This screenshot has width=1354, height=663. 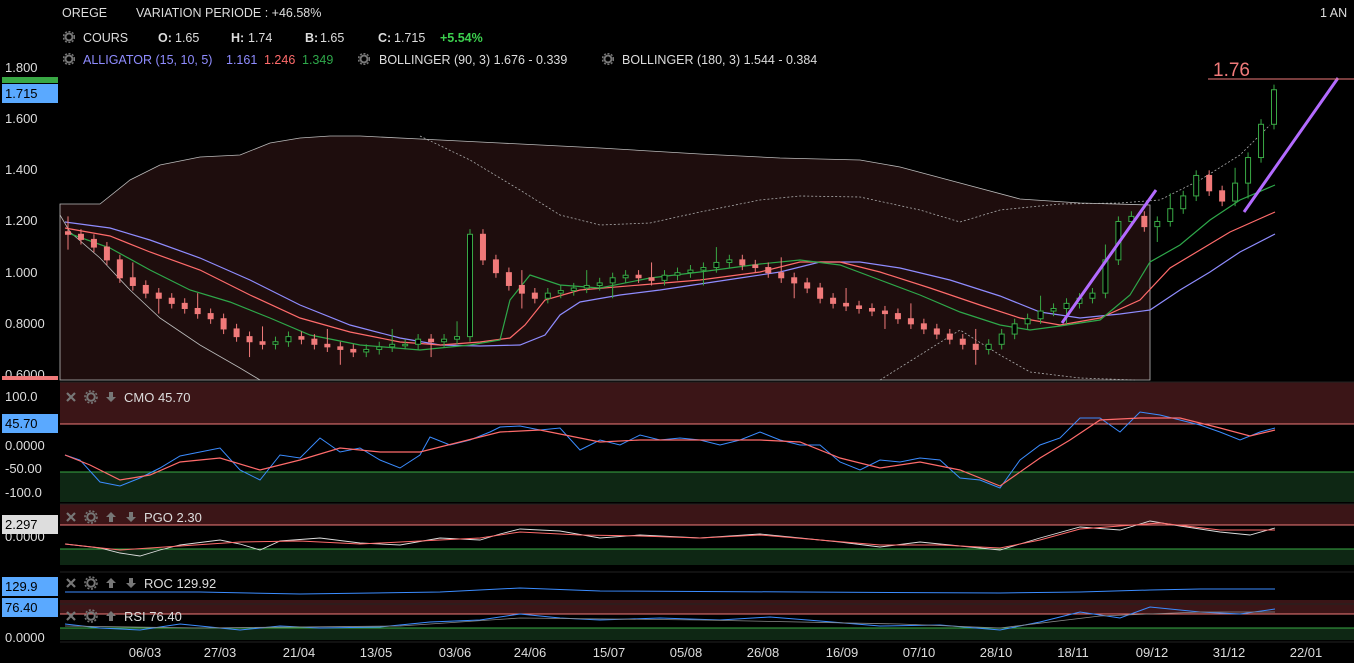 What do you see at coordinates (376, 652) in the screenshot?
I see `x-tick: 13/05` at bounding box center [376, 652].